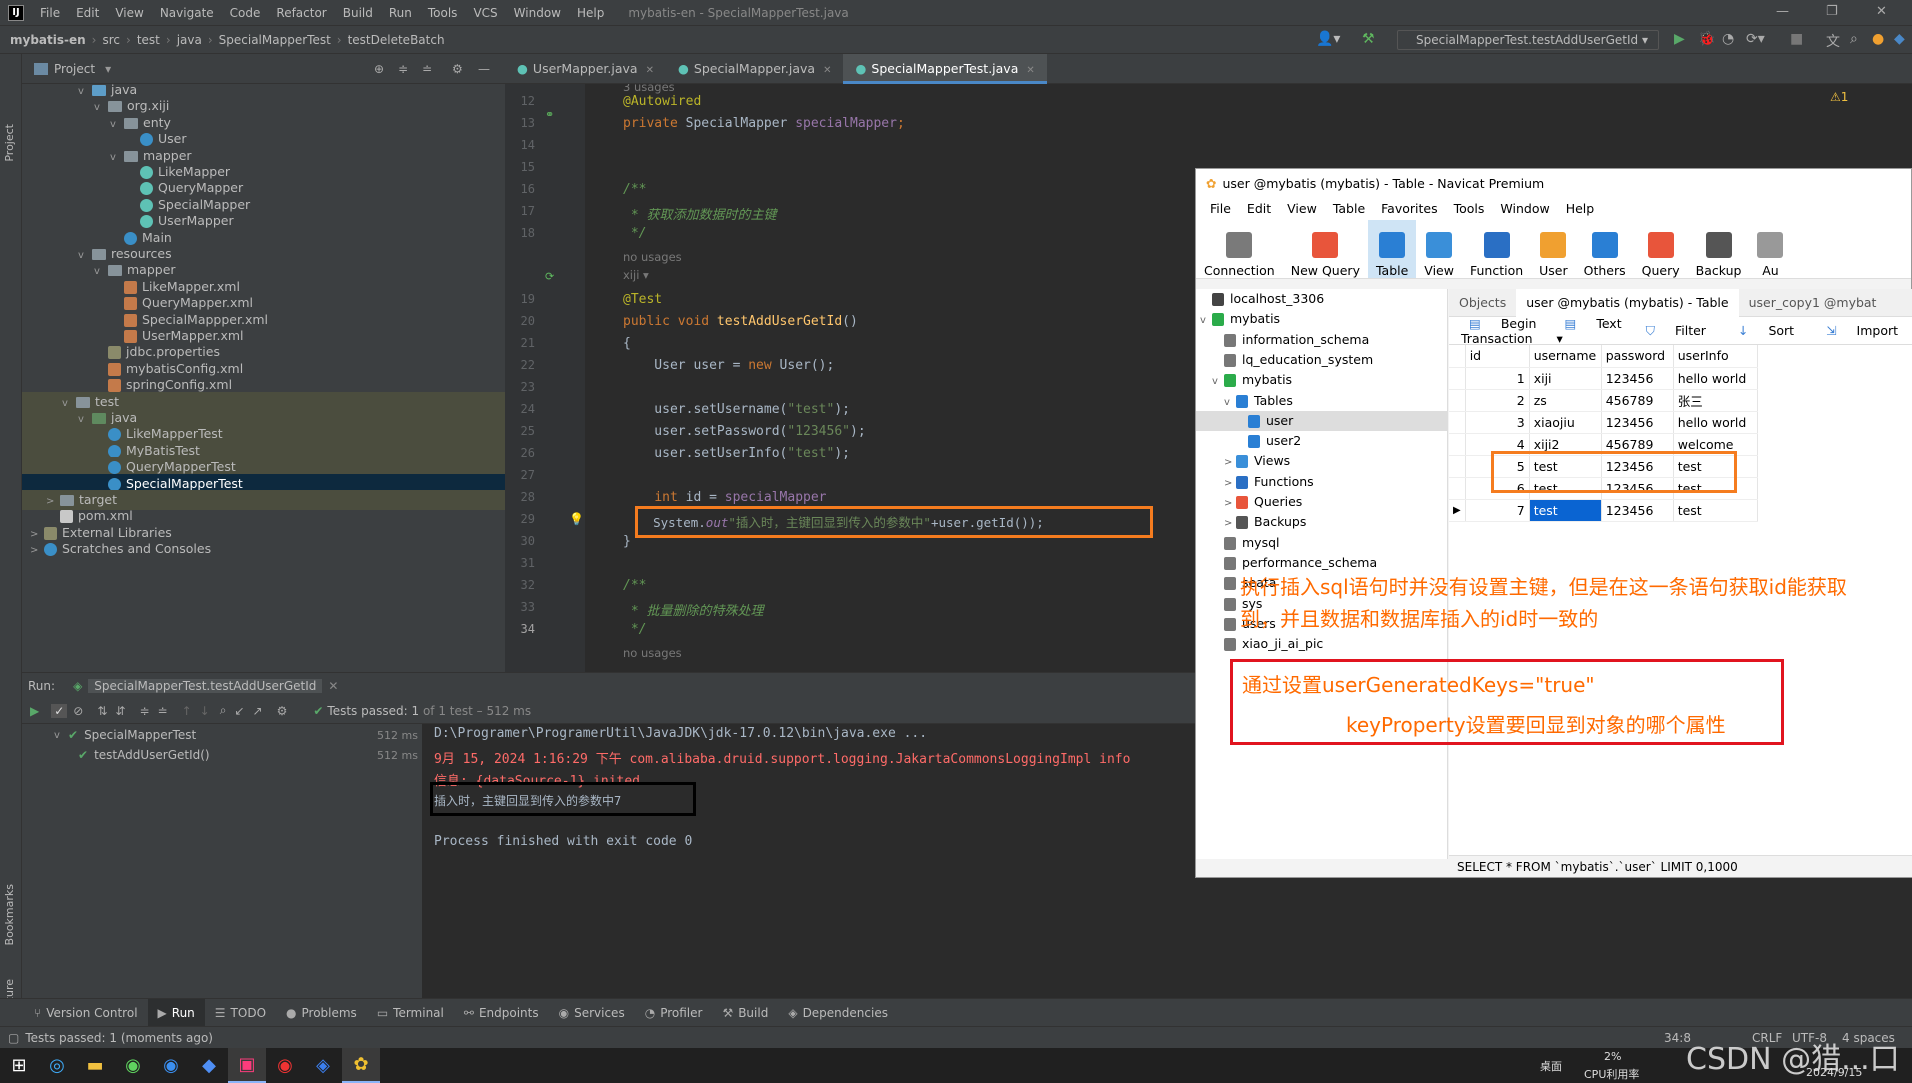 The image size is (1912, 1083). What do you see at coordinates (485, 13) in the screenshot?
I see `menu-vcs: VCS` at bounding box center [485, 13].